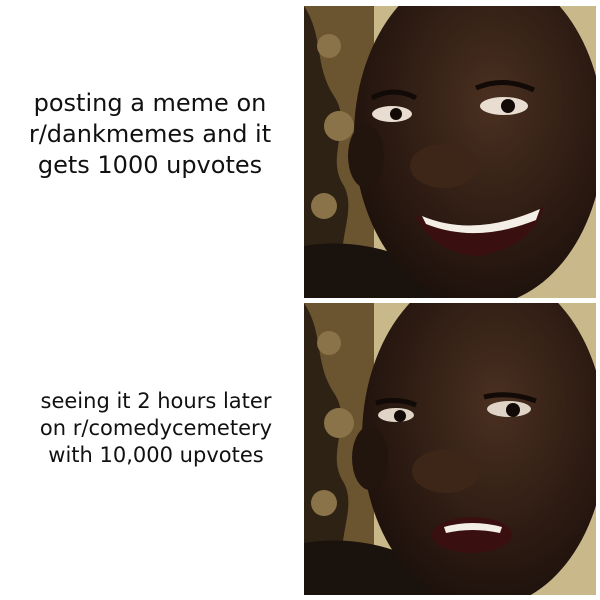 The width and height of the screenshot is (600, 600). What do you see at coordinates (156, 455) in the screenshot?
I see `caption-line: with 10,000 upvotes` at bounding box center [156, 455].